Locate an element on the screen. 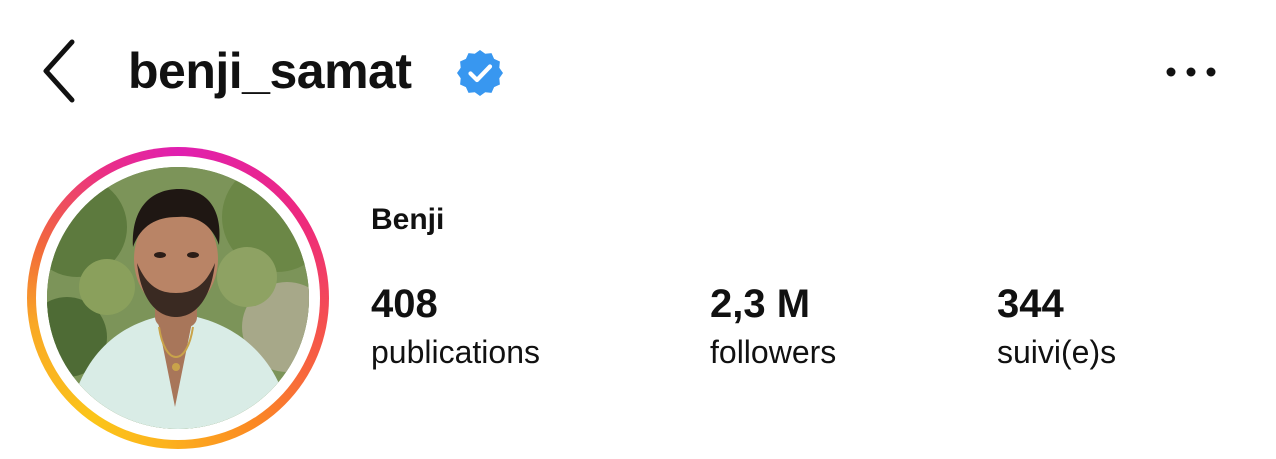 Image resolution: width=1276 pixels, height=459 pixels. verified-badge-icon is located at coordinates (480, 73).